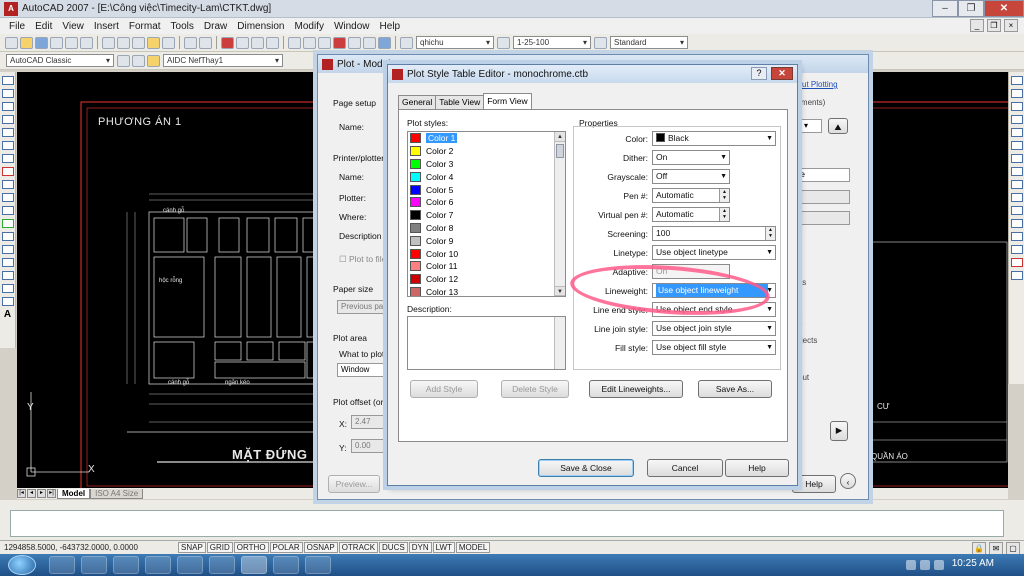 The image size is (1024, 576). I want to click on save-icon, so click(41, 42).